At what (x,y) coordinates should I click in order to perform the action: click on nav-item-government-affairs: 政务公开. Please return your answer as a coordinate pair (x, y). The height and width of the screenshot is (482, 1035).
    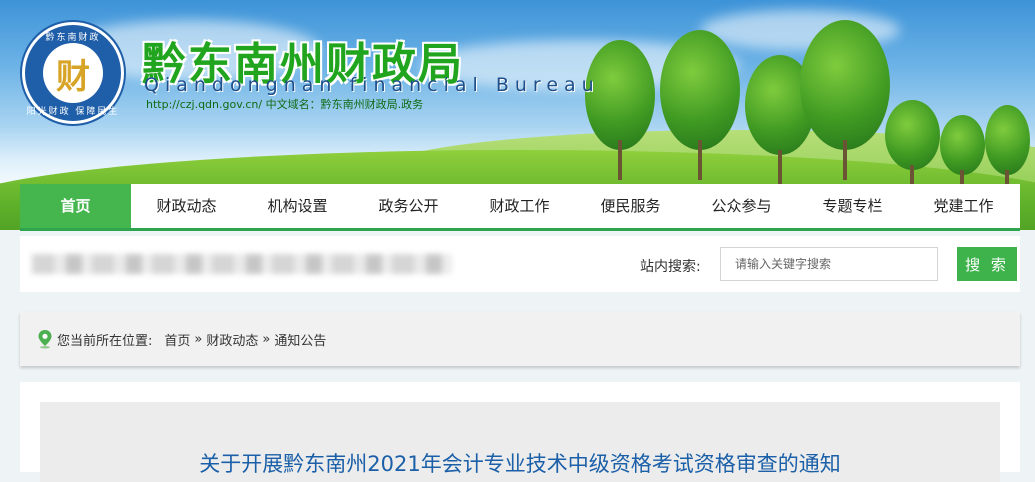
    Looking at the image, I should click on (408, 206).